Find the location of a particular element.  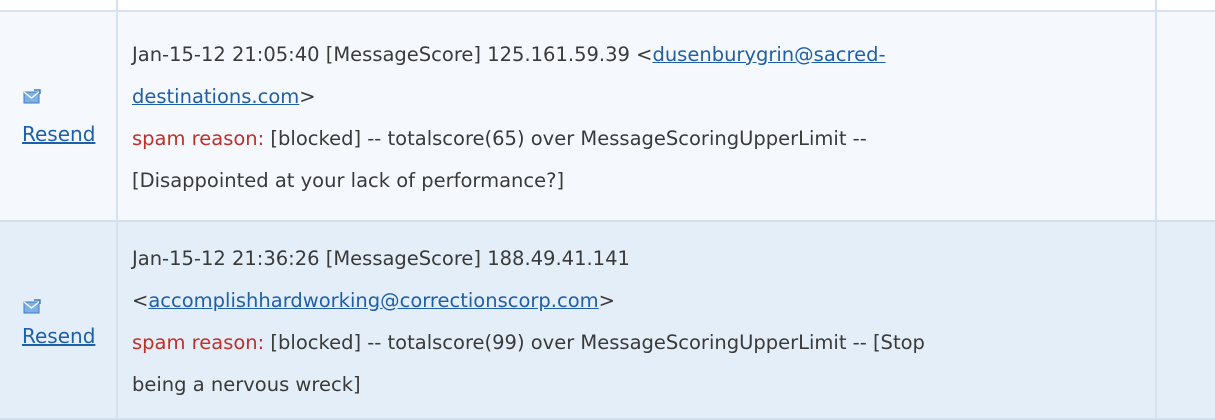

message-line-2: destinations.com> is located at coordinates (637, 97).